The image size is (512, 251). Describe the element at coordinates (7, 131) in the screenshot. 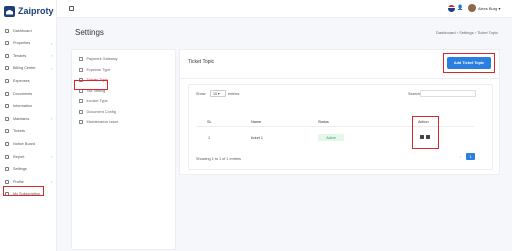

I see `ticket-icon` at that location.